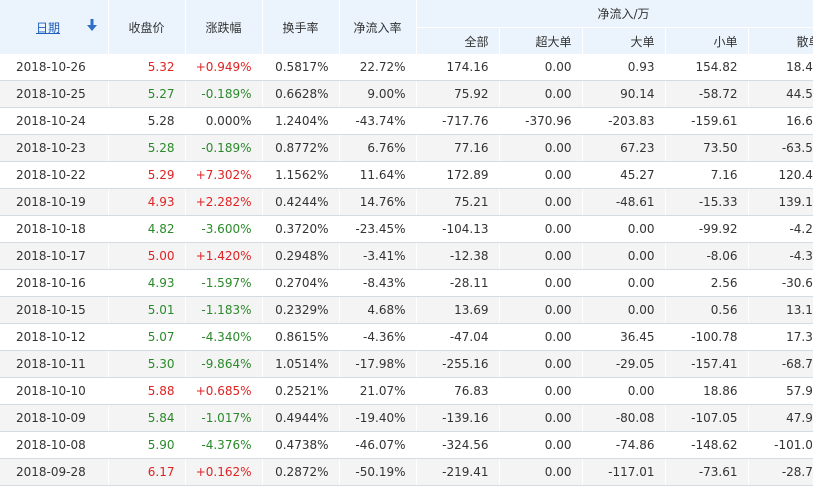  I want to click on date-header: 日期, so click(54, 27).